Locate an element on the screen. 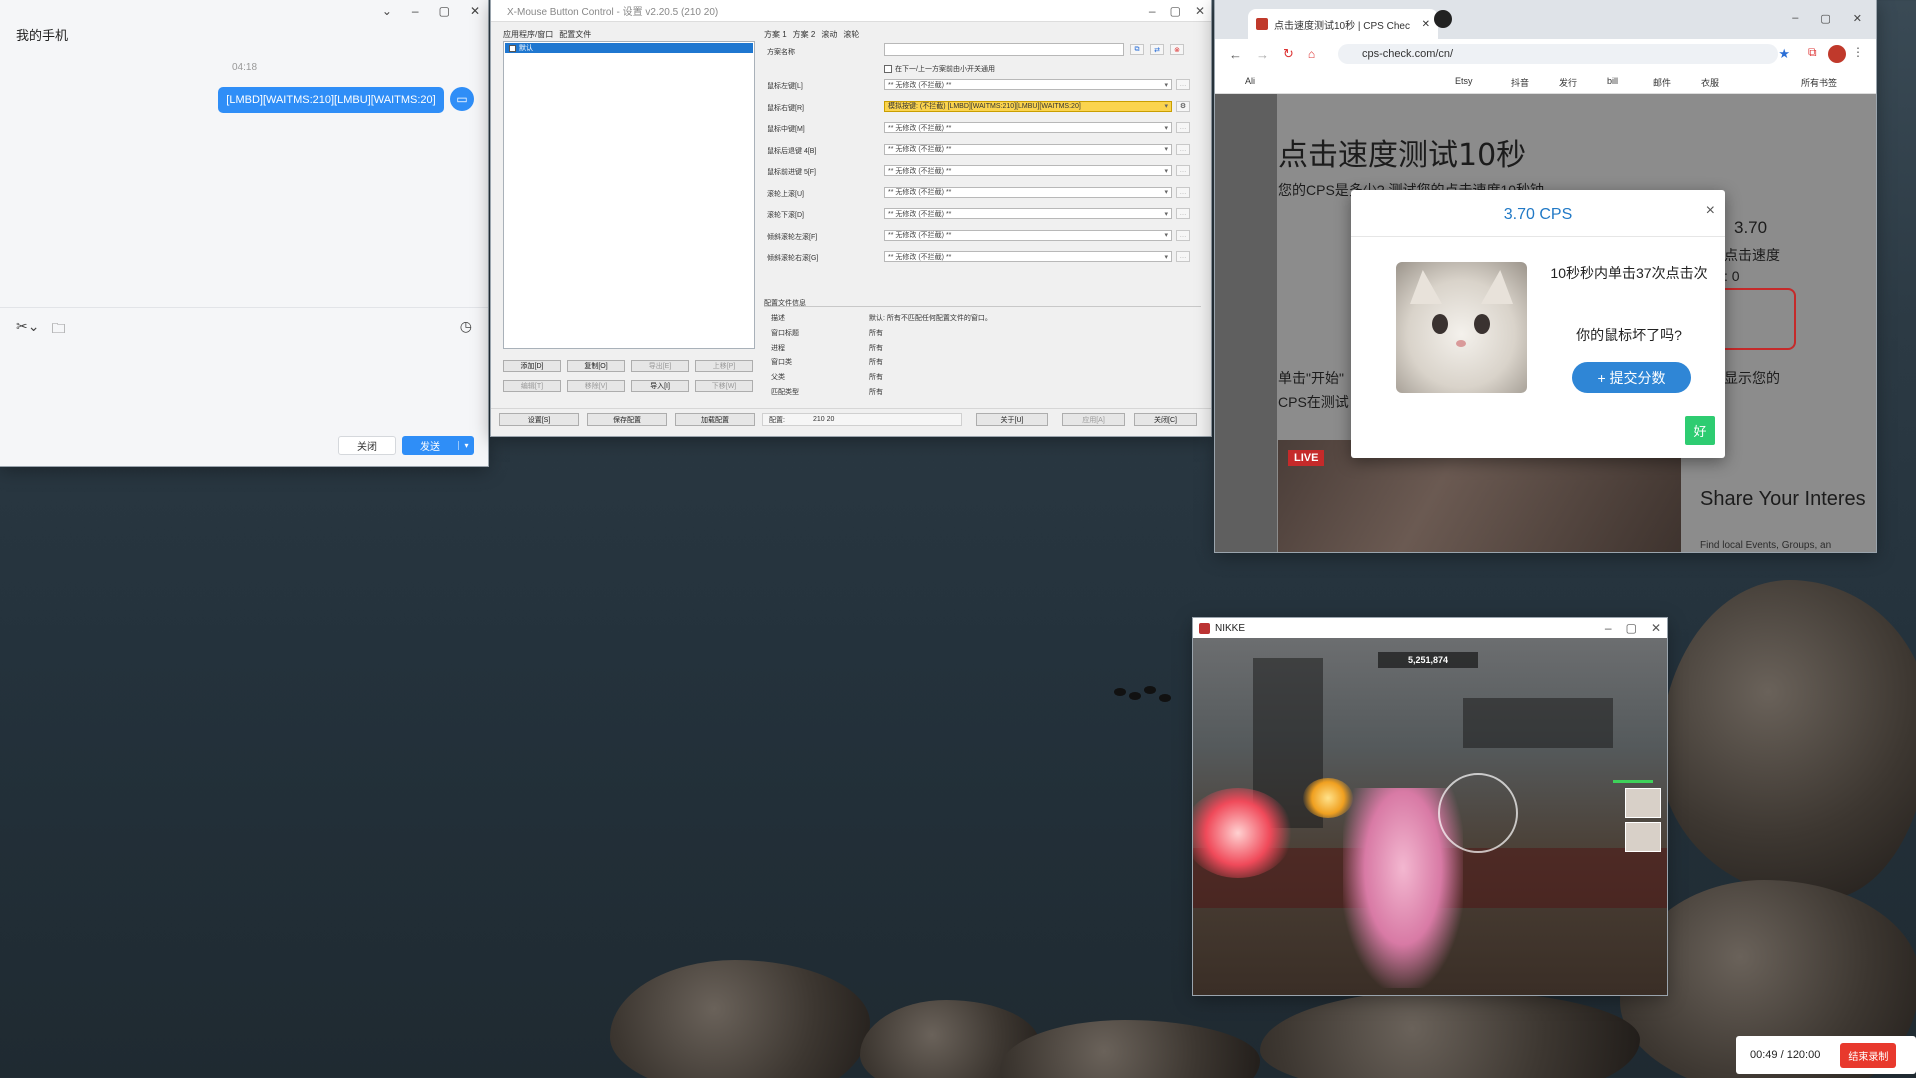 The width and height of the screenshot is (1916, 1078). about-button: 关于[U] is located at coordinates (1012, 419).